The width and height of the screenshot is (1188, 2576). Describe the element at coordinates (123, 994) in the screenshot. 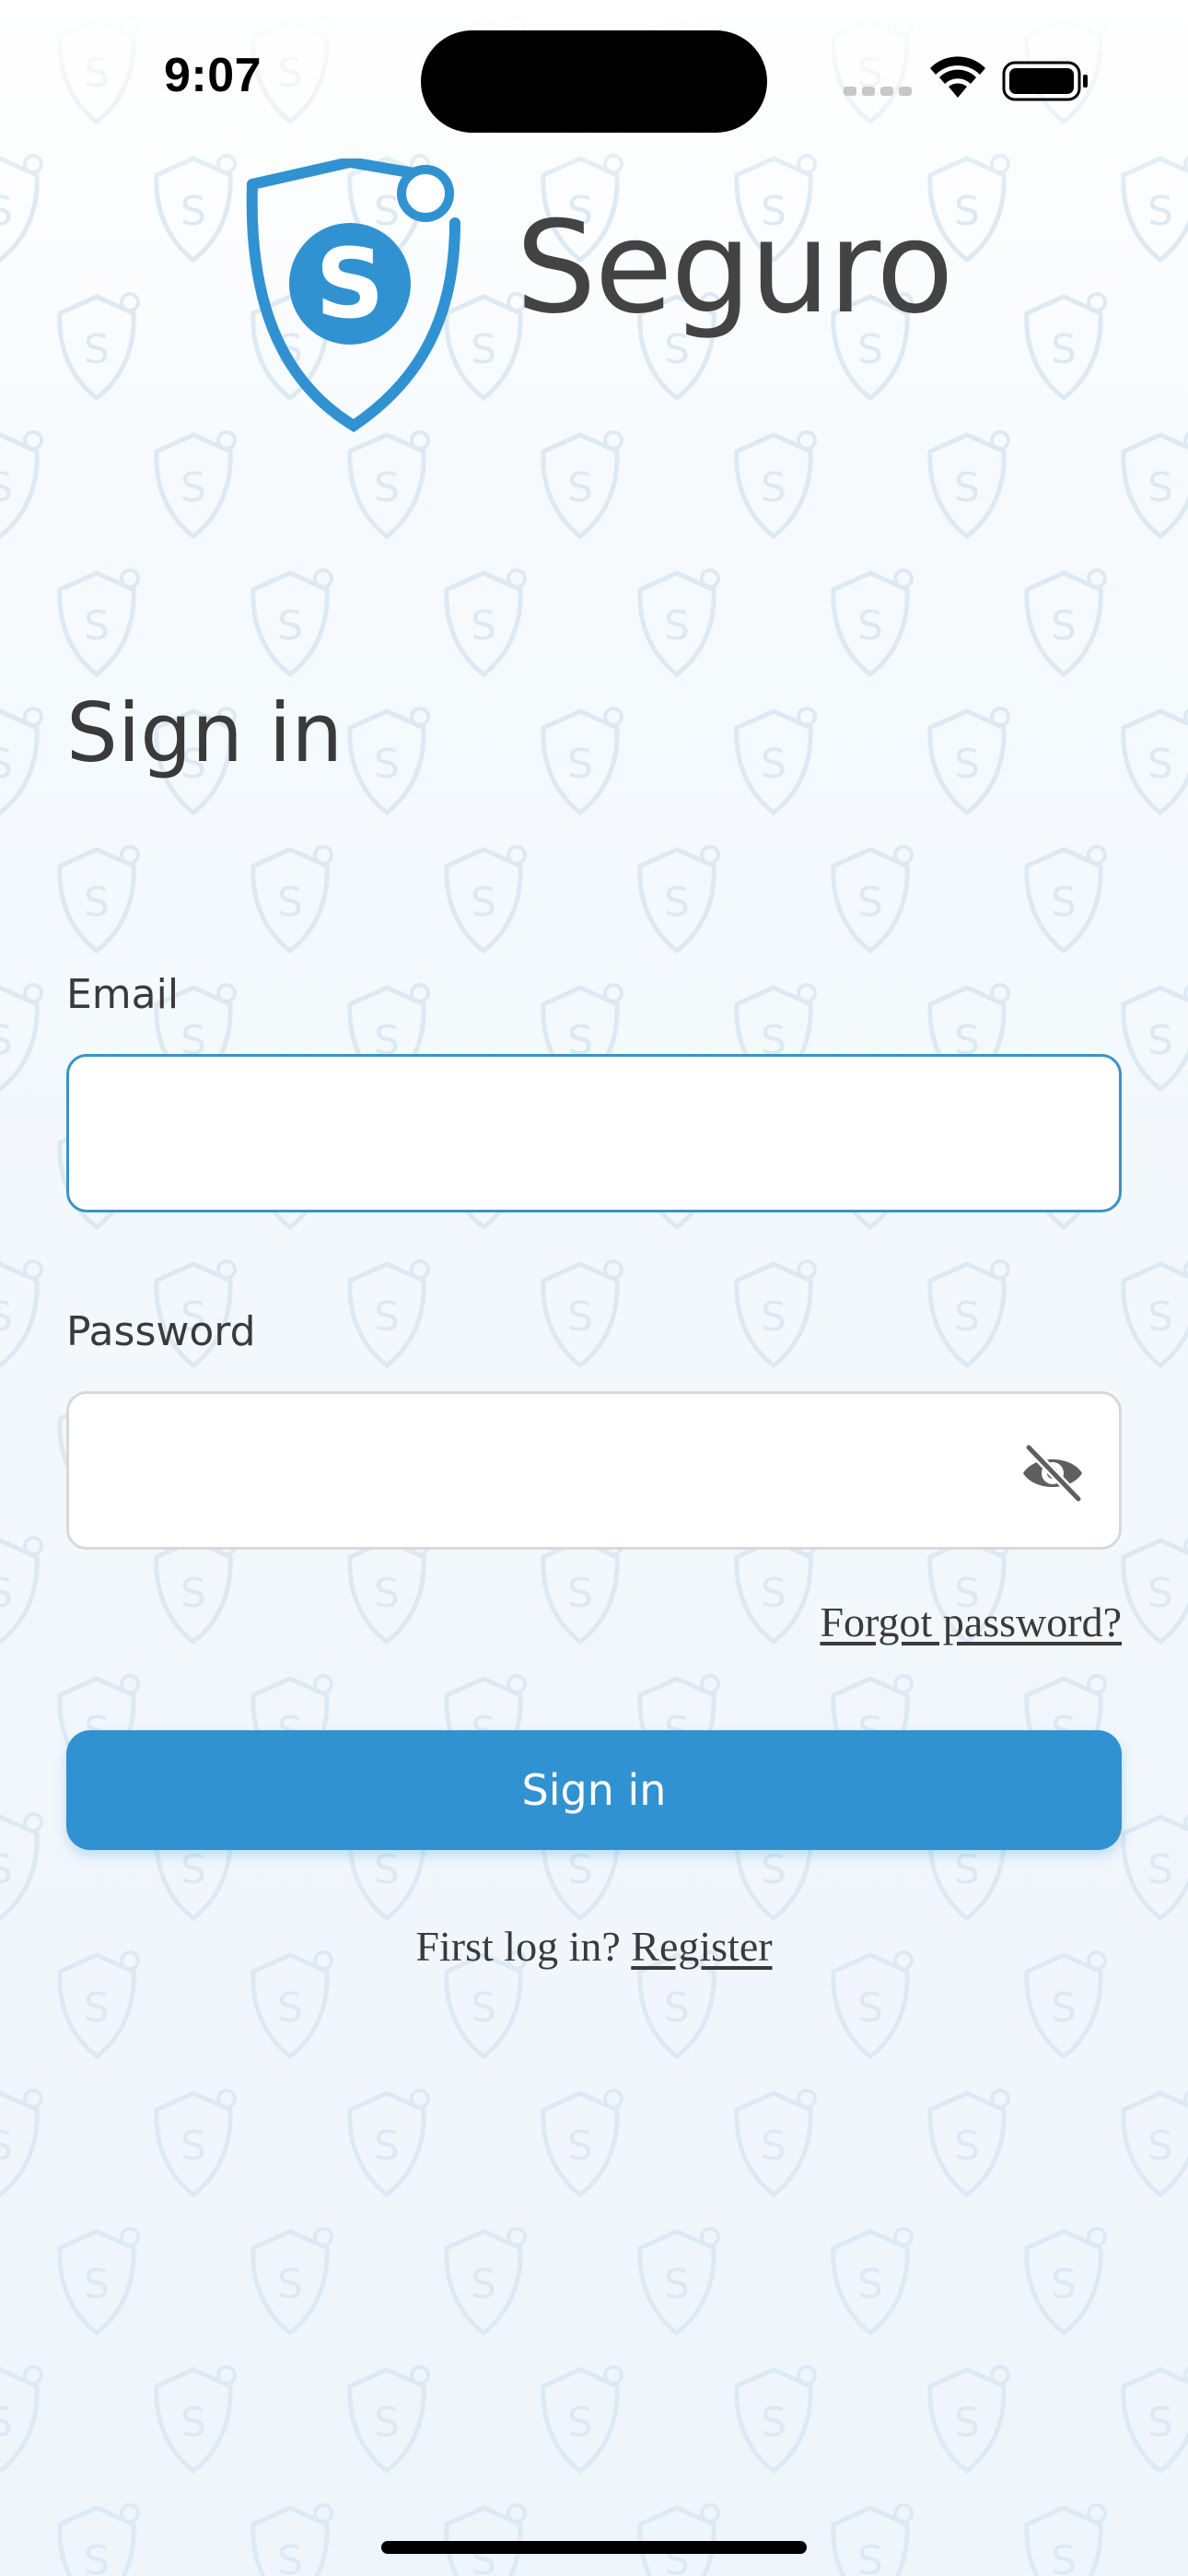

I see `email-label: Email` at that location.